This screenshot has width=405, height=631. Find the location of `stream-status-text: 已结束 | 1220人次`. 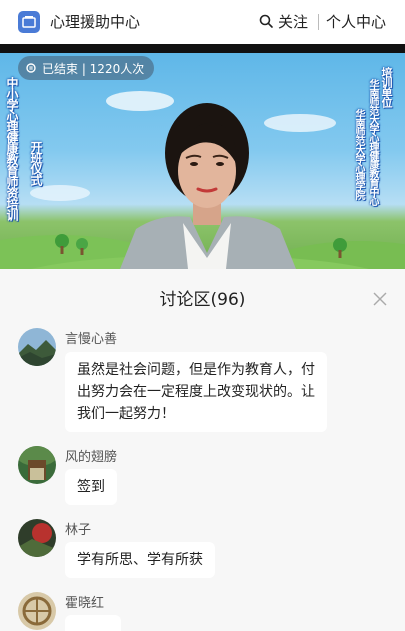

stream-status-text: 已结束 | 1220人次 is located at coordinates (93, 68).